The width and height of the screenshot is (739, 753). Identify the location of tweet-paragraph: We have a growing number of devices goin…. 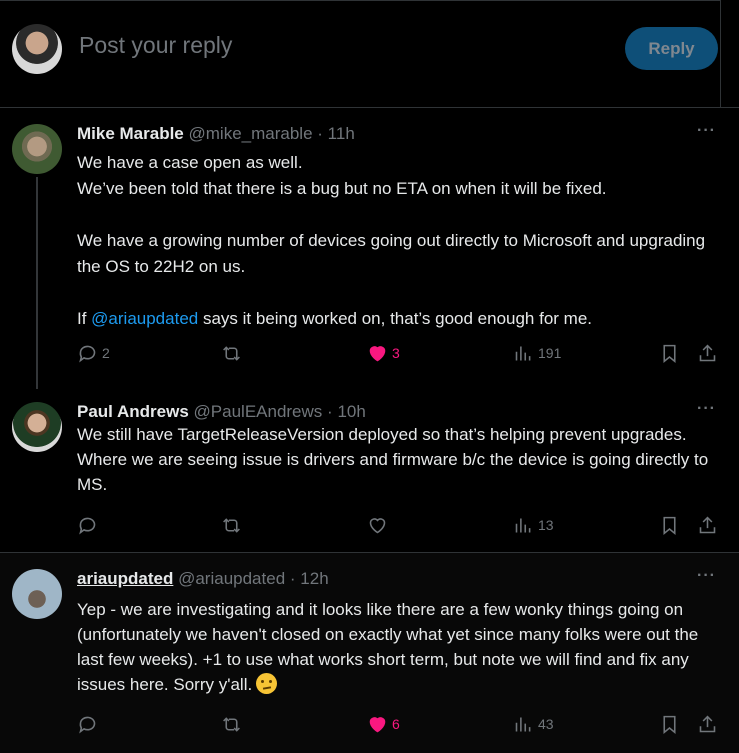
(391, 253).